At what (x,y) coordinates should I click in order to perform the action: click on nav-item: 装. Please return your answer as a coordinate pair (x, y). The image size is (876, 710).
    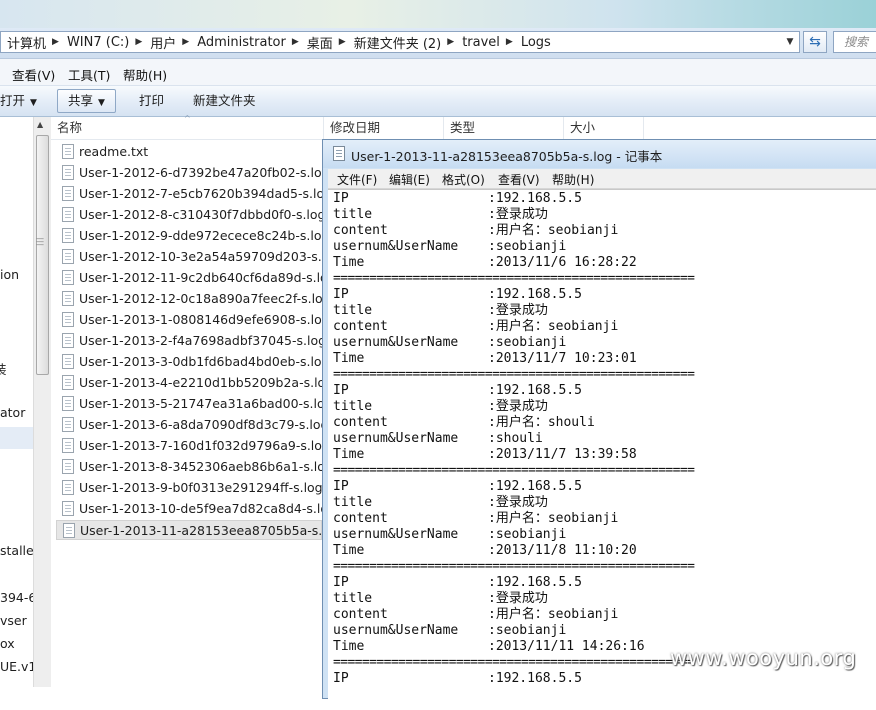
    Looking at the image, I should click on (3, 368).